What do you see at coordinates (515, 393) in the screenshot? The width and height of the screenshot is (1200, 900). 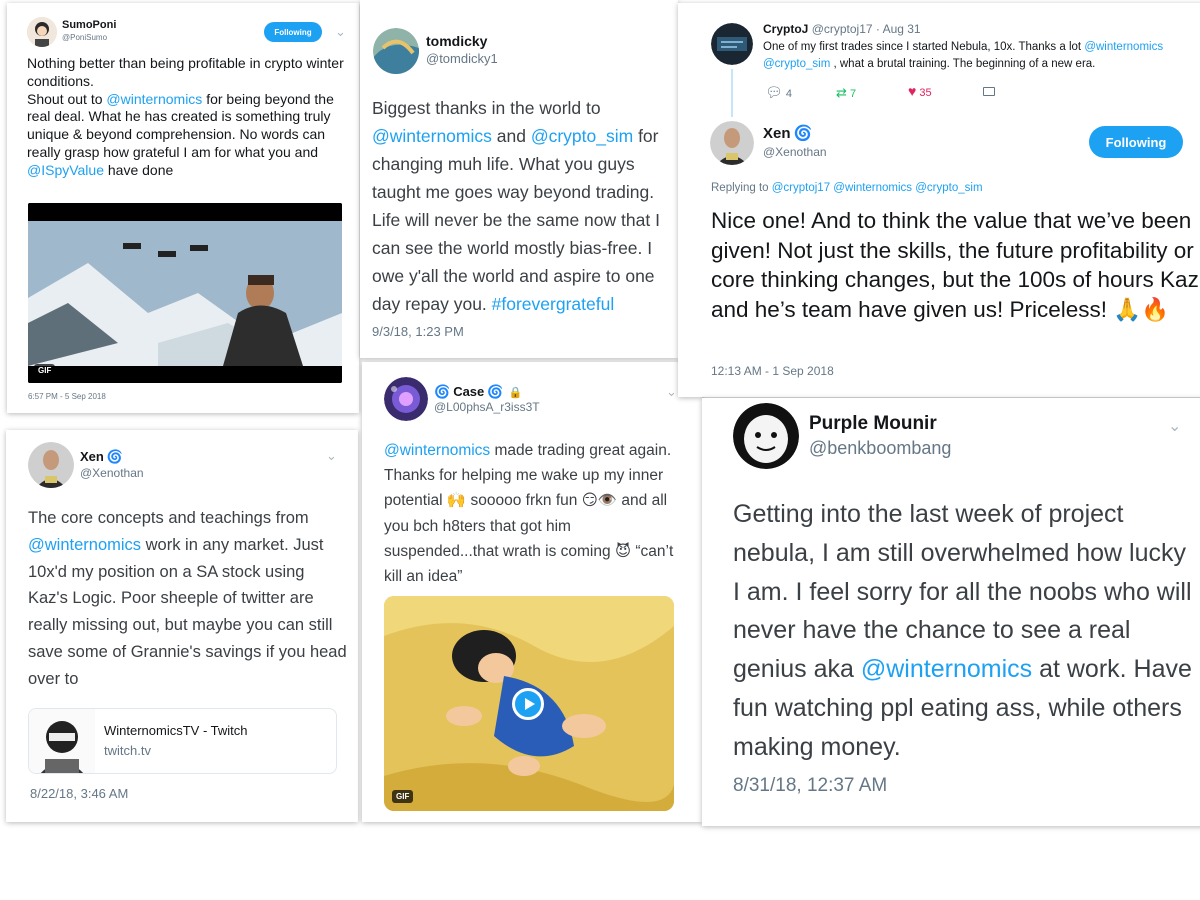 I see `lock-icon: 🔒` at bounding box center [515, 393].